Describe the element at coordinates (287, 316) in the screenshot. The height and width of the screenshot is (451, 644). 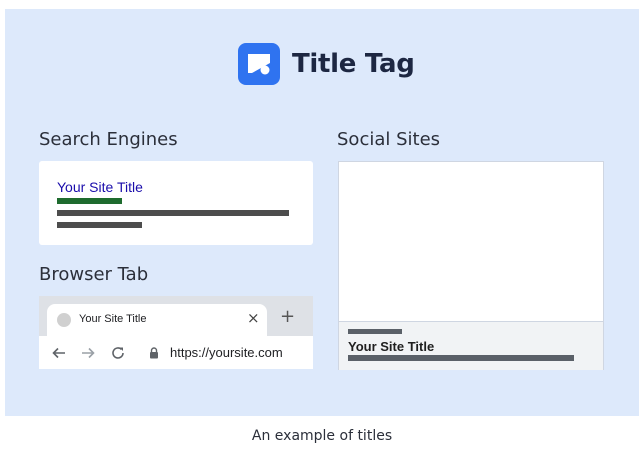
I see `new-tab-icon: +` at that location.